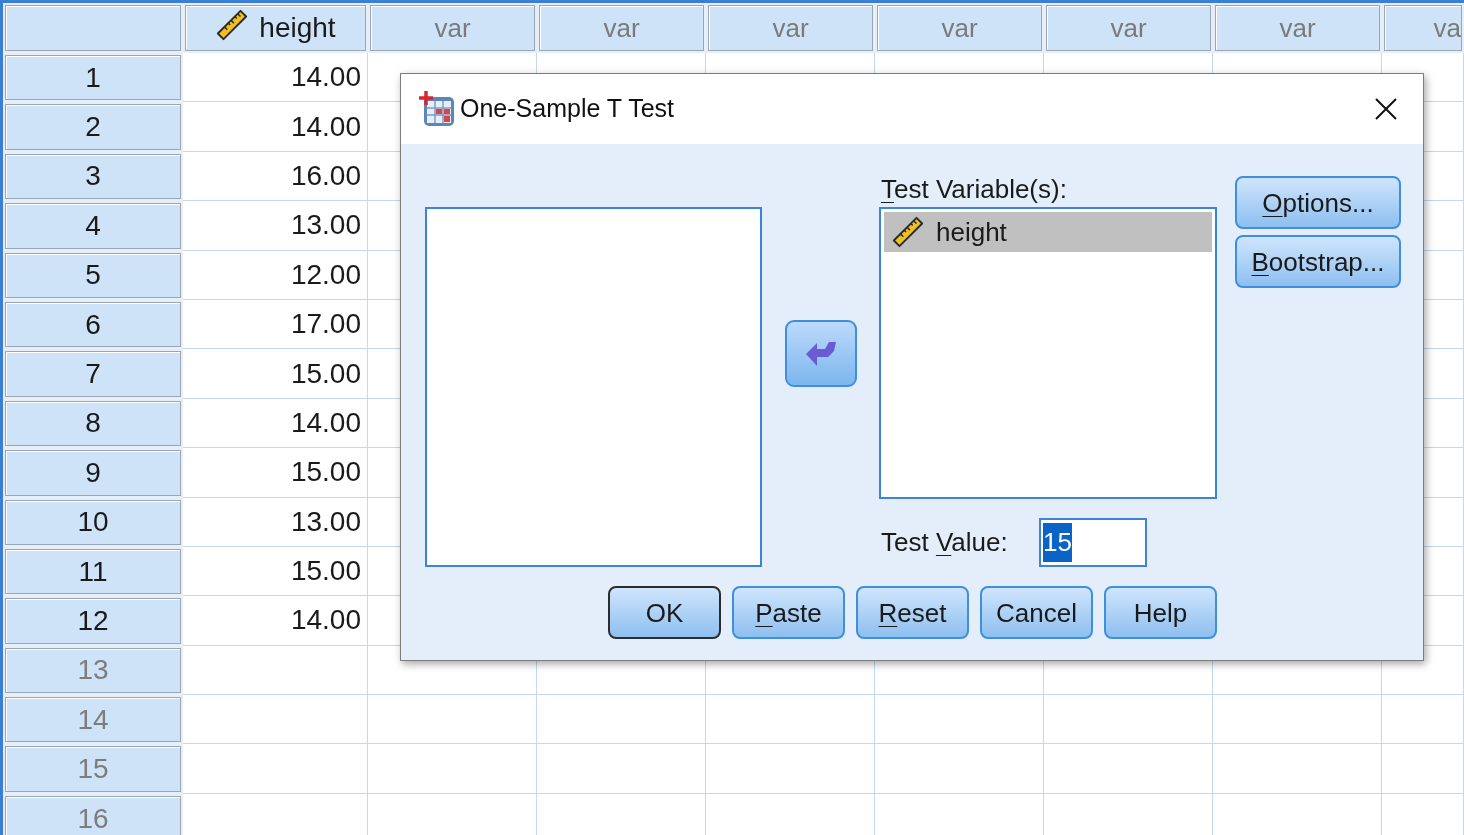 The height and width of the screenshot is (835, 1464). What do you see at coordinates (93, 621) in the screenshot?
I see `row-header: 12` at bounding box center [93, 621].